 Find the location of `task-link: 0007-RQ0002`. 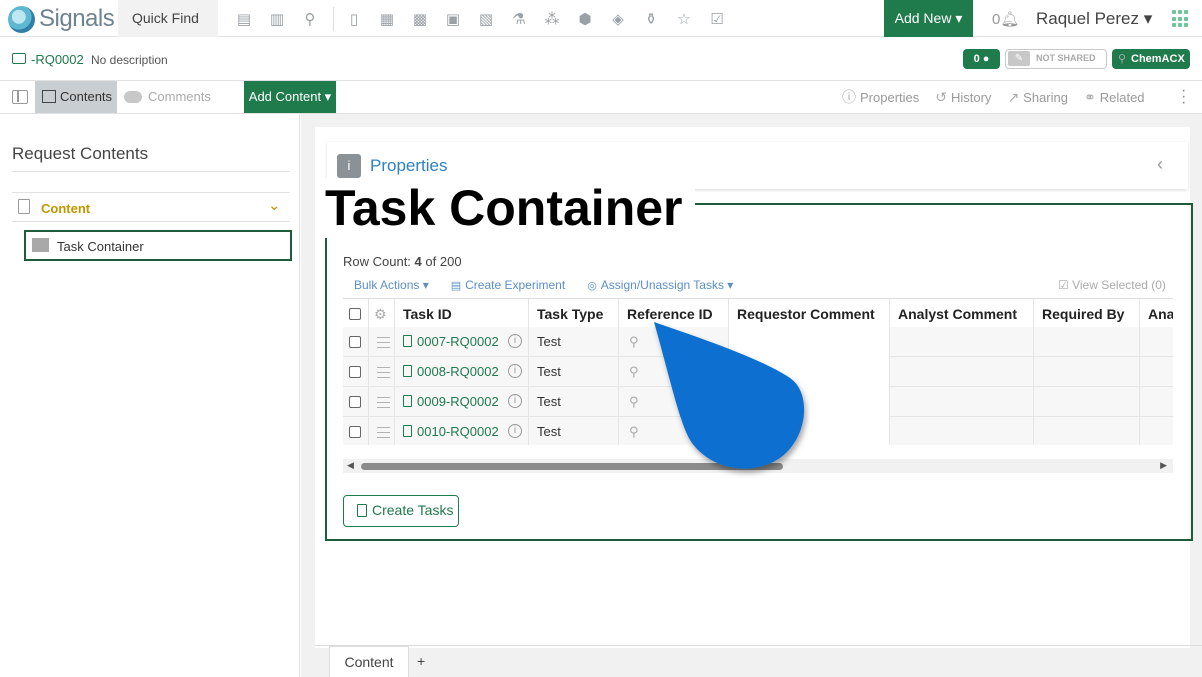

task-link: 0007-RQ0002 is located at coordinates (451, 341).